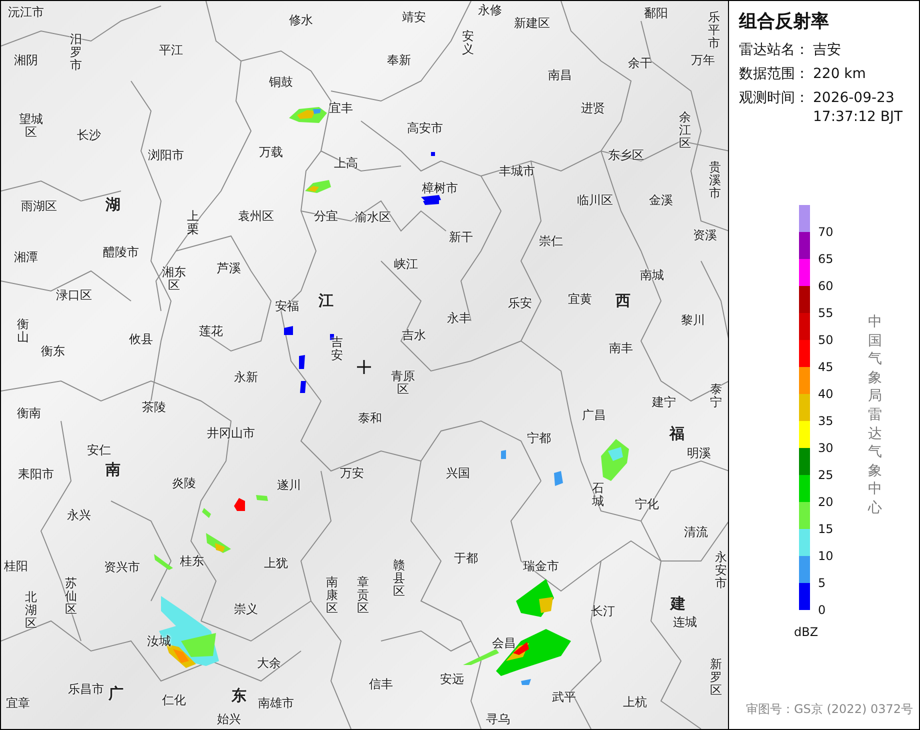  What do you see at coordinates (193, 223) in the screenshot?
I see `place-label: 上栗` at bounding box center [193, 223].